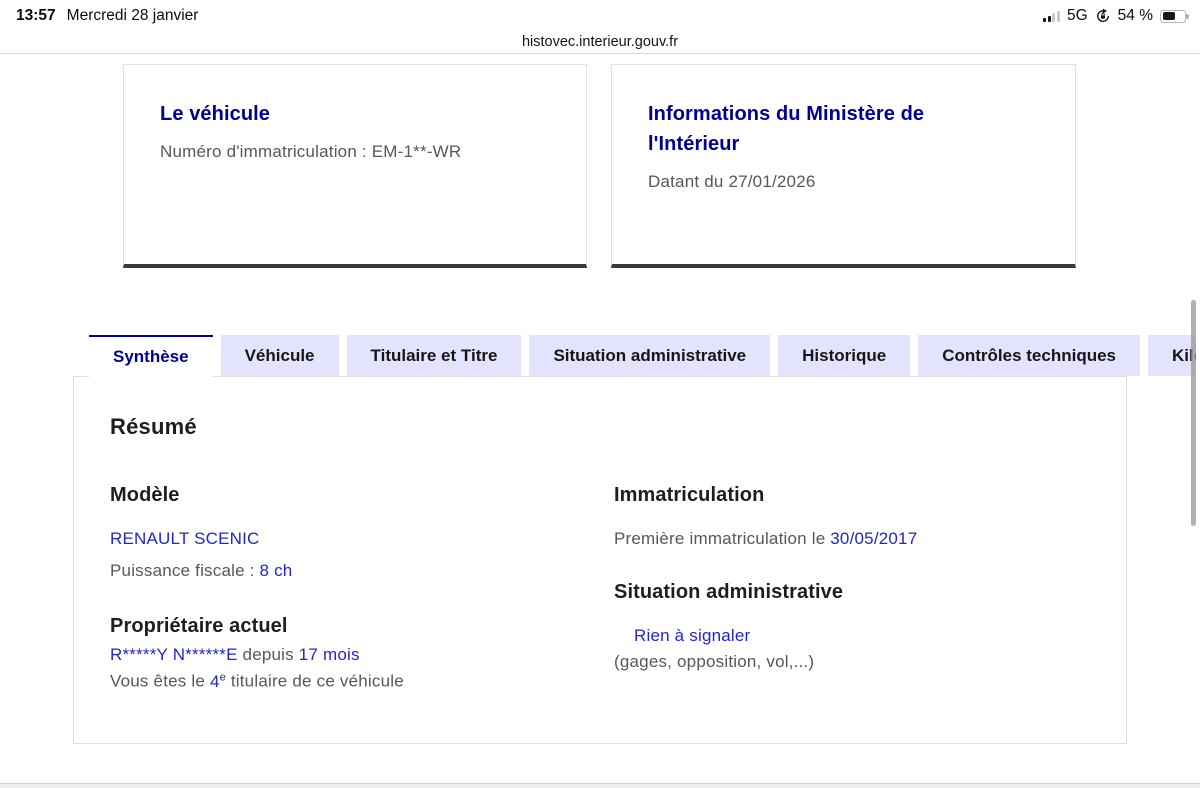 This screenshot has height=788, width=1200. I want to click on address-bar-url: histovec.interieur.gouv.fr, so click(600, 42).